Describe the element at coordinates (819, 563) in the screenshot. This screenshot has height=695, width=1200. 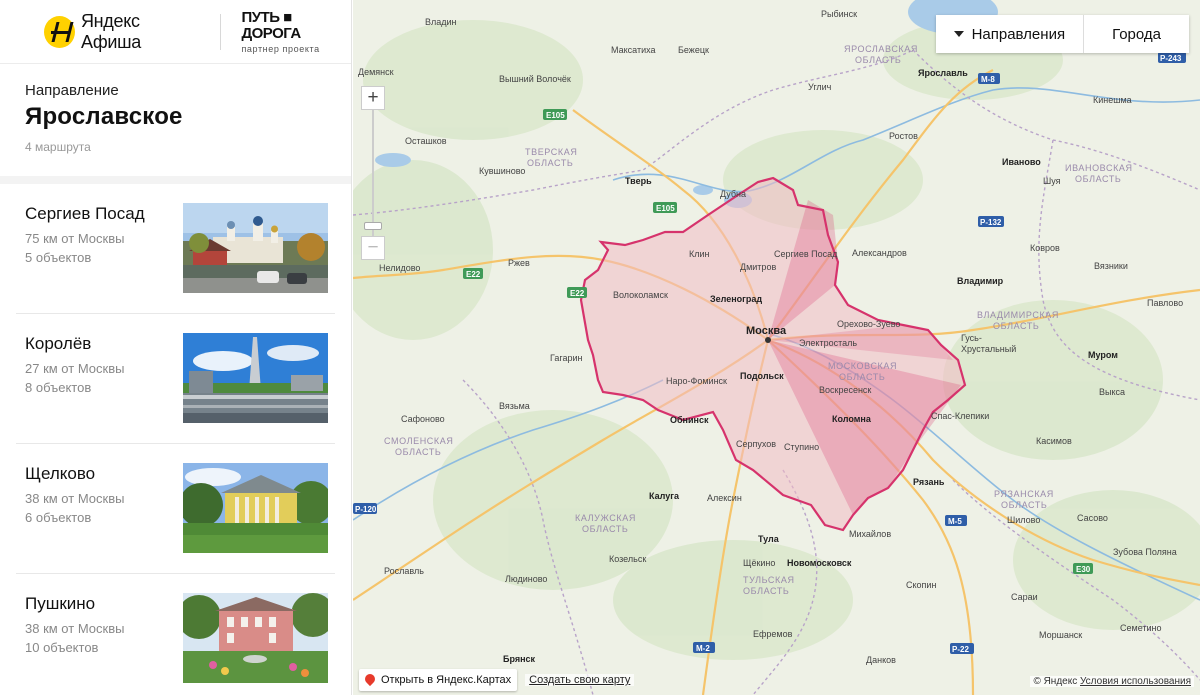
I see `map-label-bold: Новомосковск` at that location.